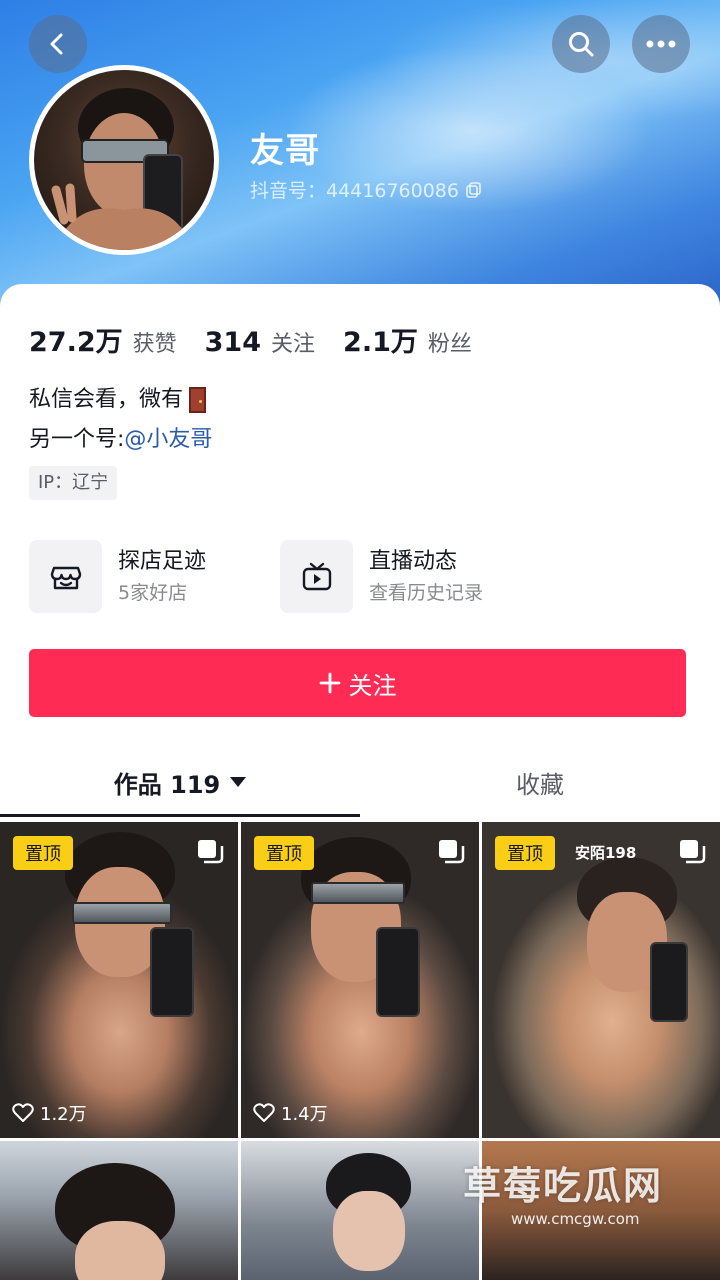 Image resolution: width=720 pixels, height=1280 pixels. Describe the element at coordinates (162, 561) in the screenshot. I see `store-visits-title: 探店足迹` at that location.